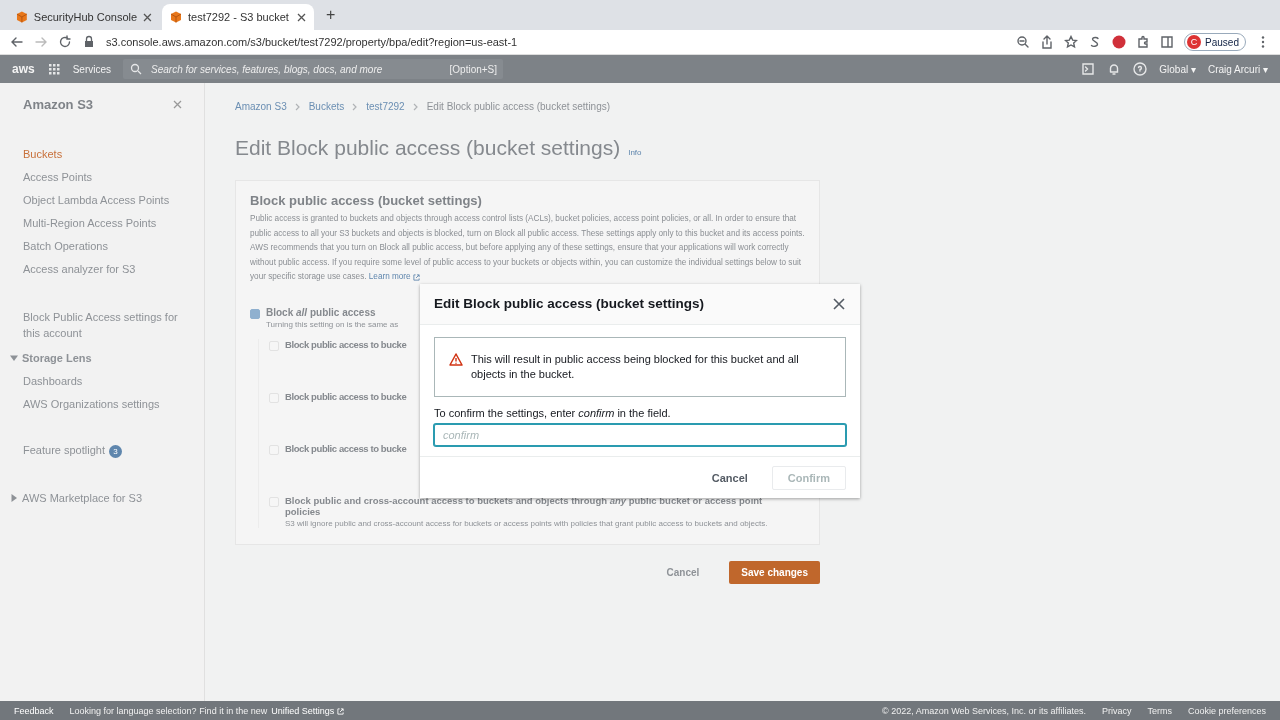 The image size is (1280, 720). What do you see at coordinates (556, 42) in the screenshot?
I see `url-field: s3.console.aws.amazon.com/s3/bucket/test7292/property/bpa/edit?region=us-east-1` at bounding box center [556, 42].